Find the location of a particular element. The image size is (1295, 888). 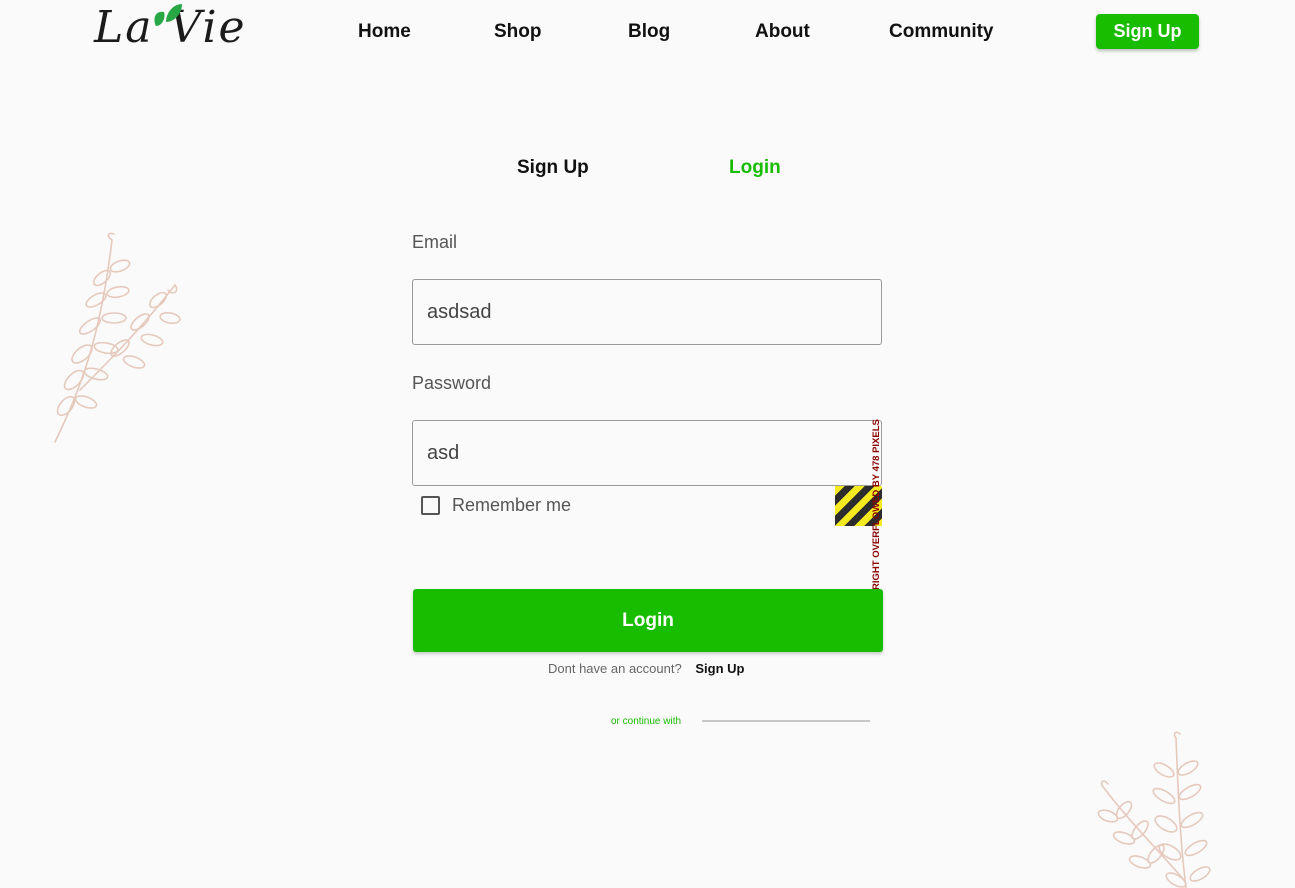

tab-signup: Sign Up is located at coordinates (553, 168).